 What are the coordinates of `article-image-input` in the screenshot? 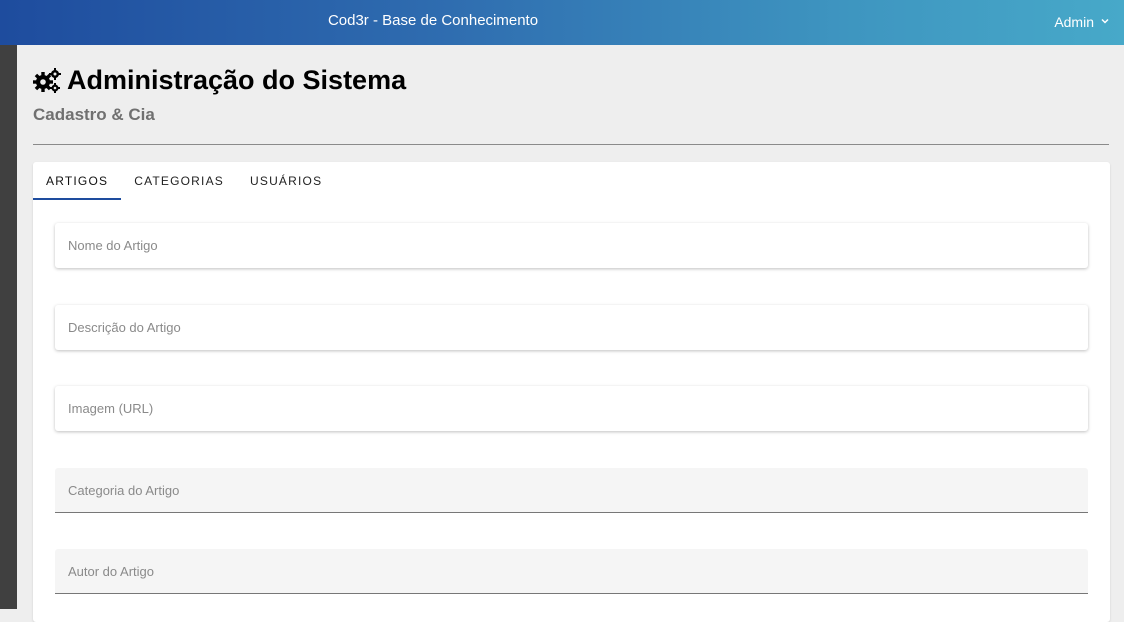 It's located at (571, 408).